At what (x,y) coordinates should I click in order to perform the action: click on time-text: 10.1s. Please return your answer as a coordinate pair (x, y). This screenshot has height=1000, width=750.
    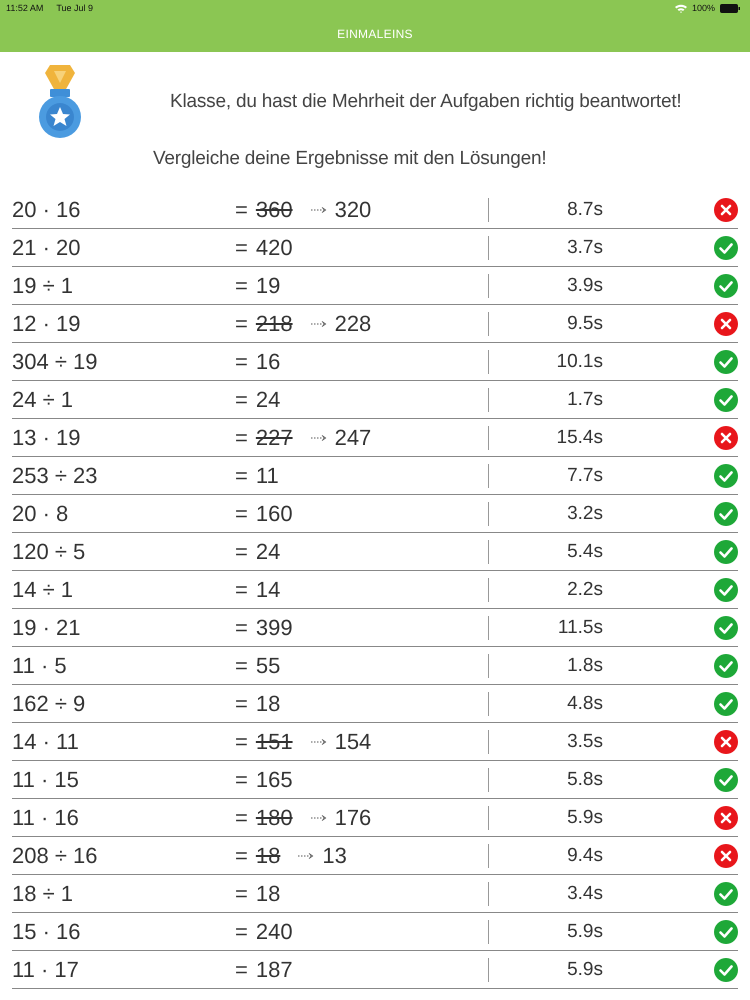
    Looking at the image, I should click on (579, 361).